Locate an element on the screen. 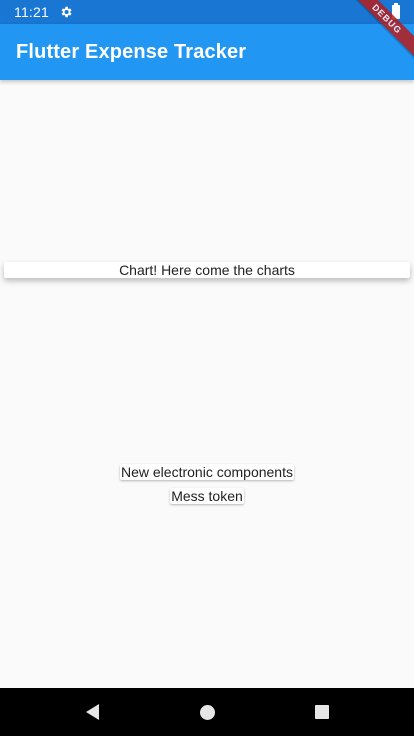 The image size is (414, 736). nav-back-button is located at coordinates (92, 712).